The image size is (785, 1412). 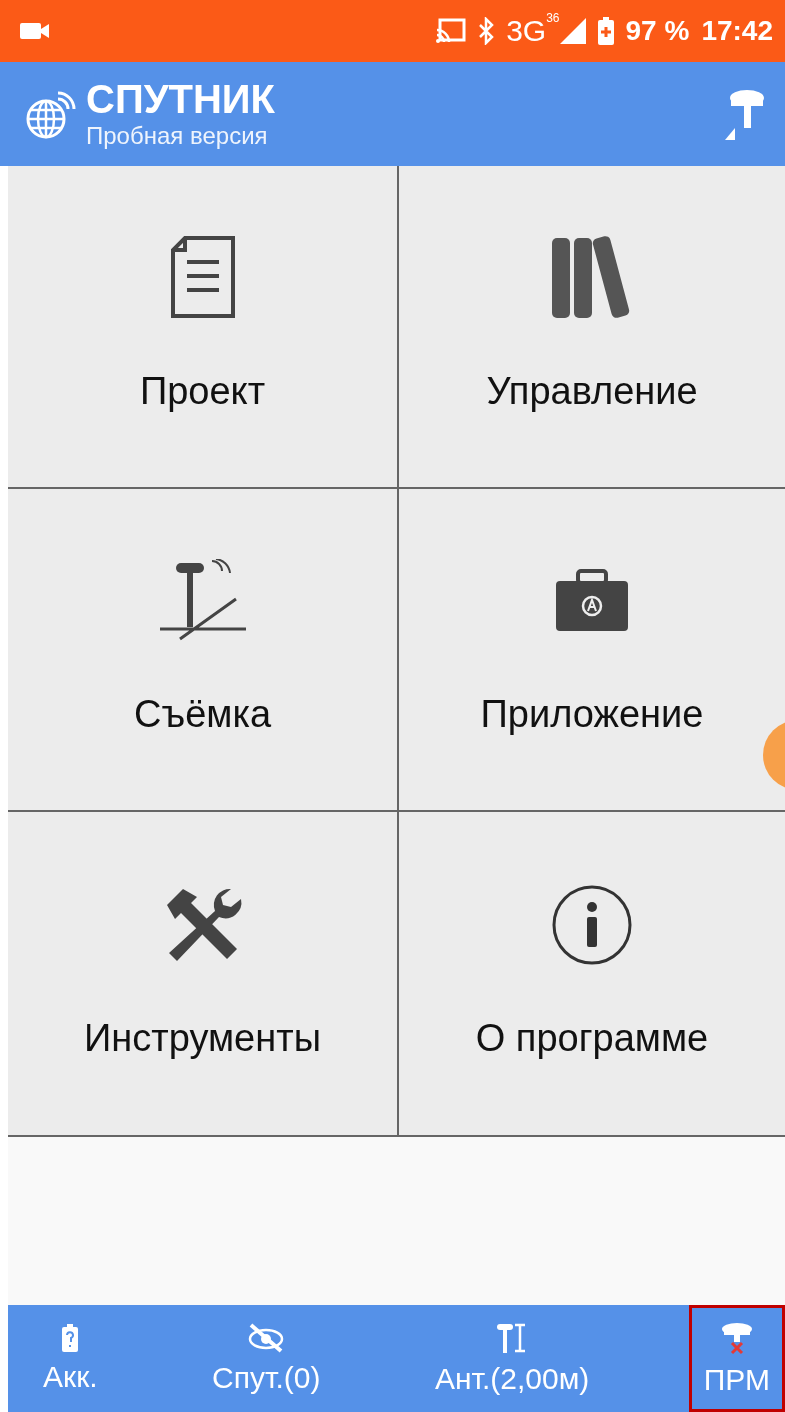 I want to click on document-icon, so click(x=202, y=278).